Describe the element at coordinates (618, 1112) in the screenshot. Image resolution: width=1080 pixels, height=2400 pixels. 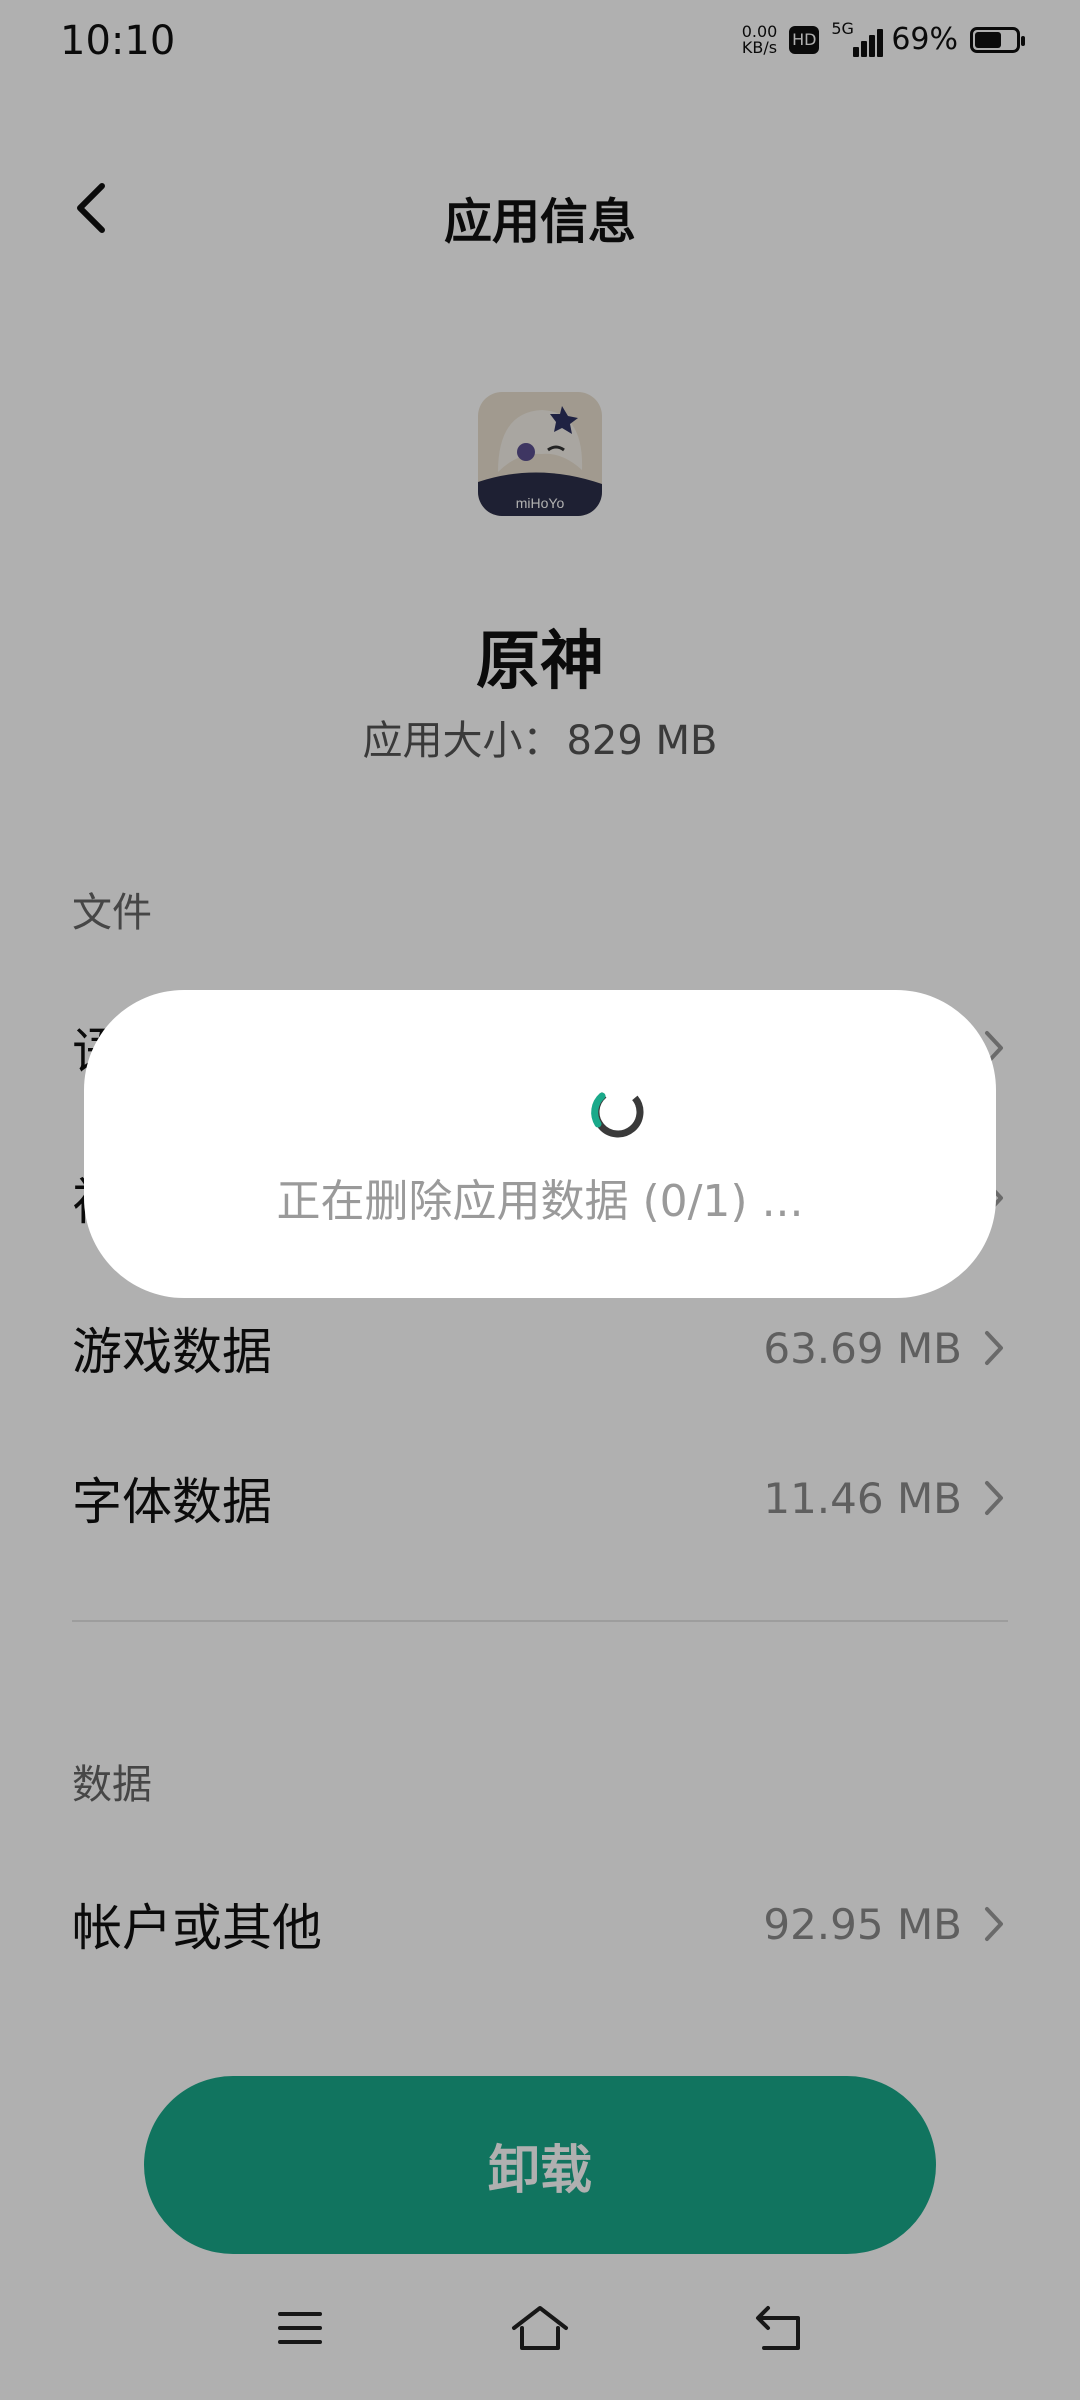
I see `loading-spinner-icon` at that location.